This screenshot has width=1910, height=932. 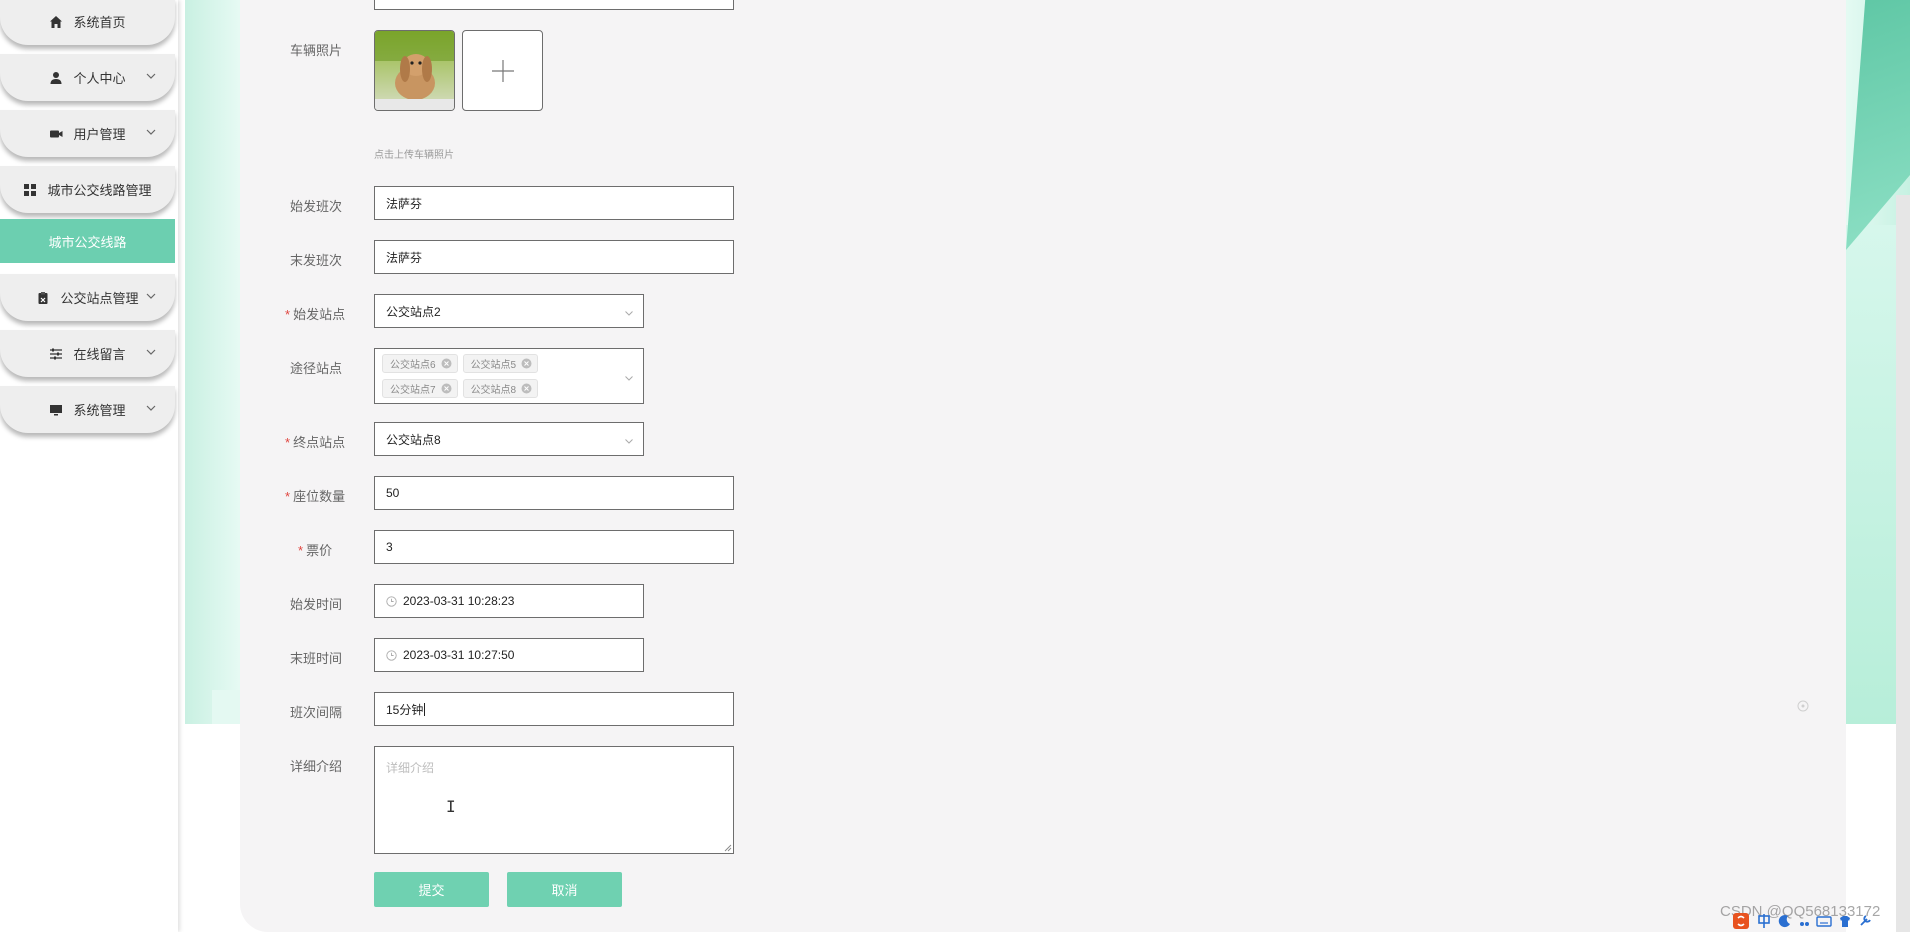 What do you see at coordinates (413, 311) in the screenshot?
I see `start-station-value: 公交站点2` at bounding box center [413, 311].